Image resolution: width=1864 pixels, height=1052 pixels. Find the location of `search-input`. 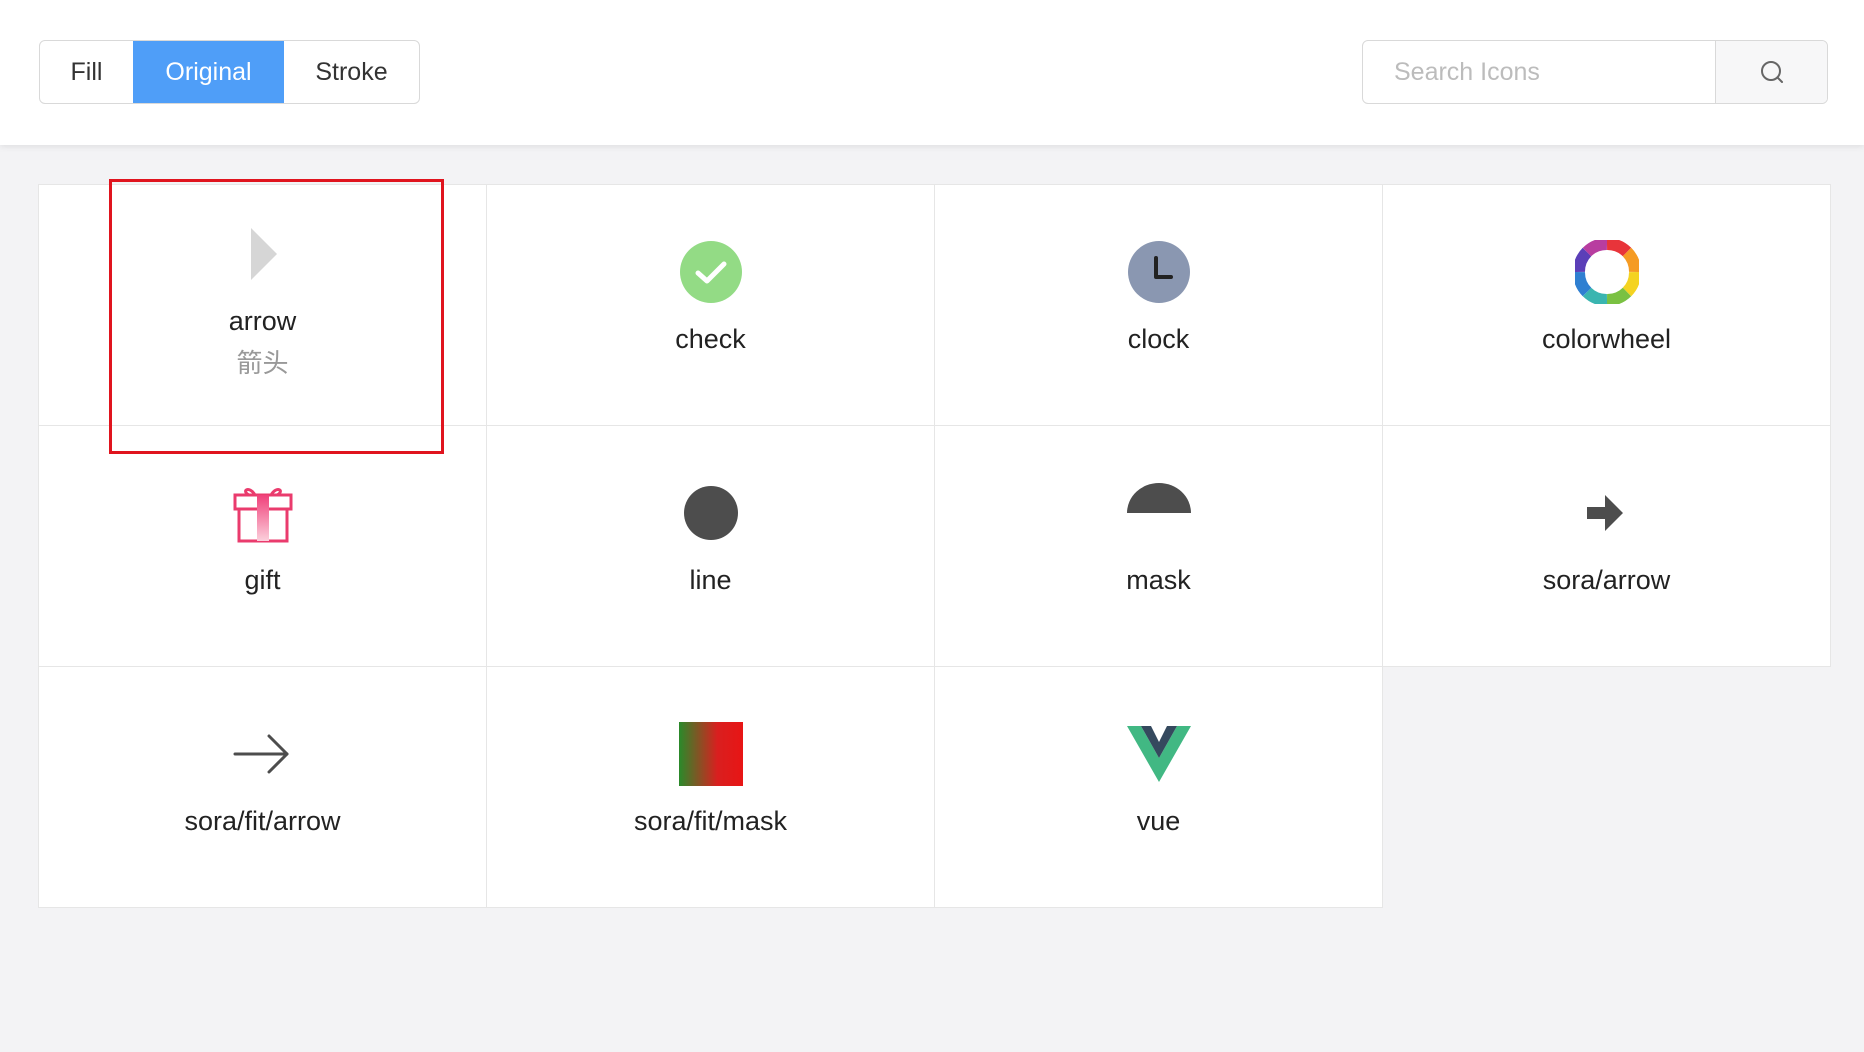

search-input is located at coordinates (1539, 72).